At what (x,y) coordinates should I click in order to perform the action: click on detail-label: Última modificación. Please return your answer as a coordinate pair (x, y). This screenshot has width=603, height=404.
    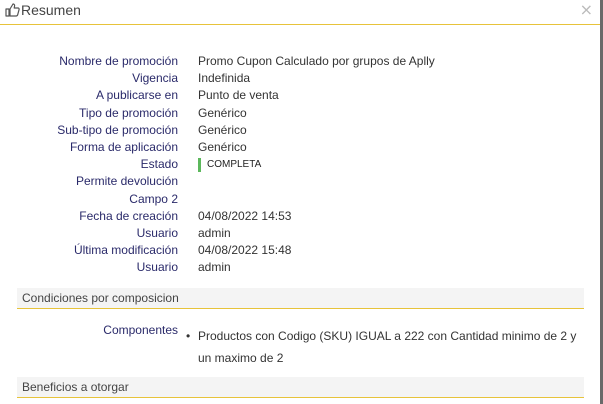
    Looking at the image, I should click on (125, 250).